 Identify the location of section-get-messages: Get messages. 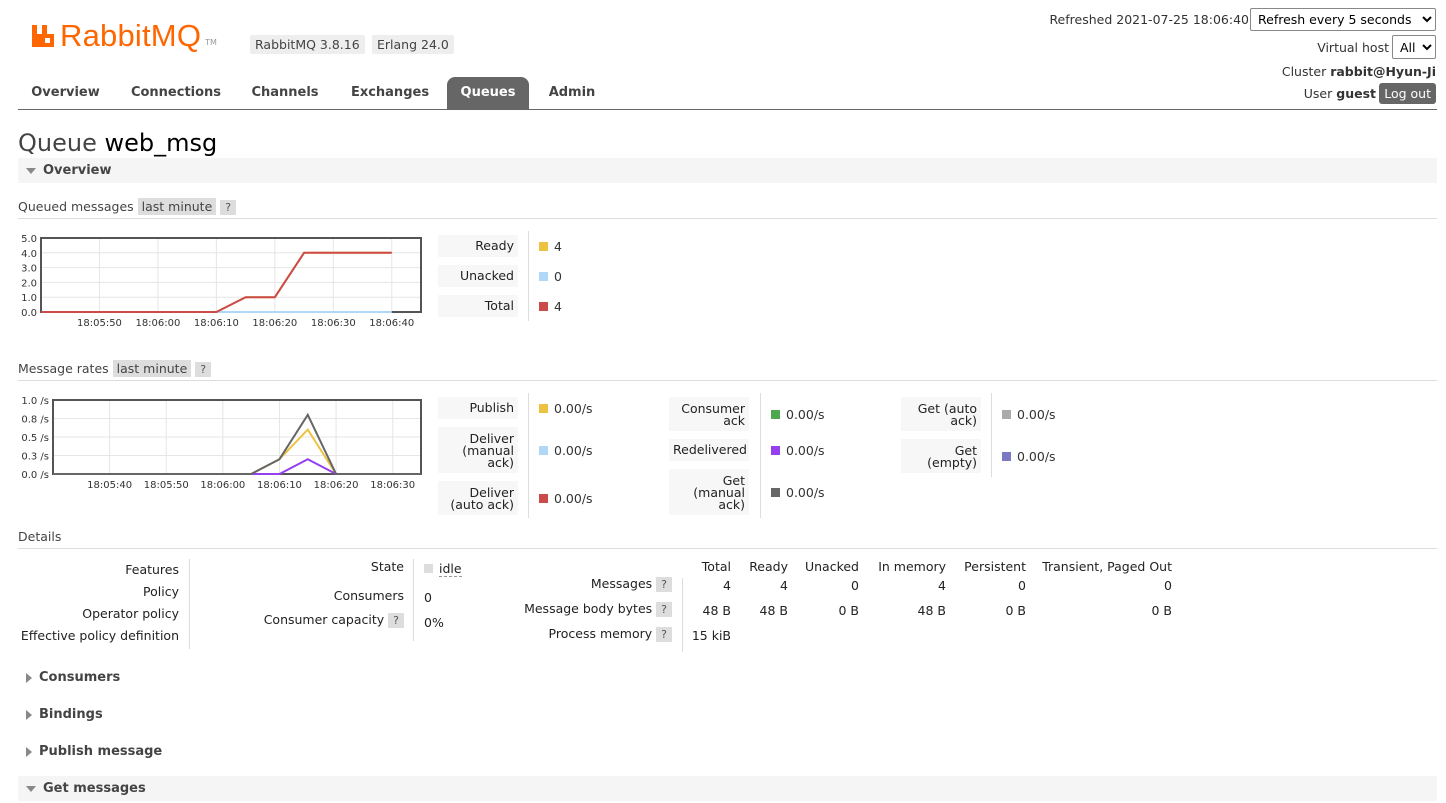
(727, 788).